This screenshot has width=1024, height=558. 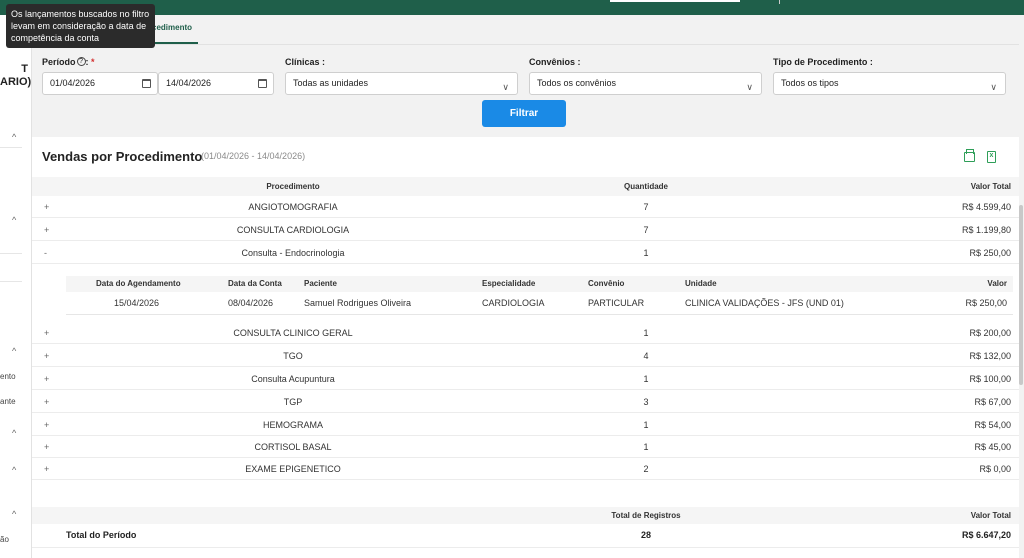 What do you see at coordinates (525, 447) in the screenshot?
I see `table-row: + CORTISOL BASAL 1 R$ 45,00` at bounding box center [525, 447].